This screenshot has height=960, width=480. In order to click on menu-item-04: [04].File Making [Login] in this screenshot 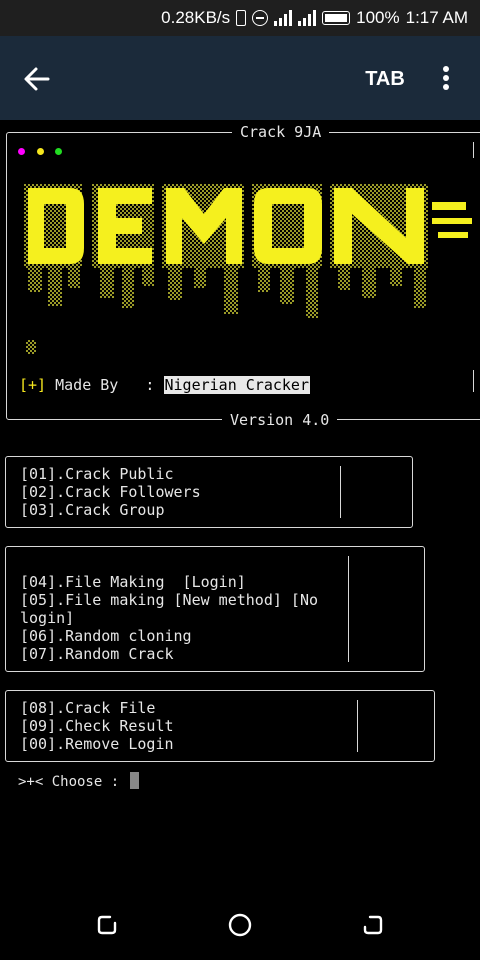, I will do `click(133, 582)`.